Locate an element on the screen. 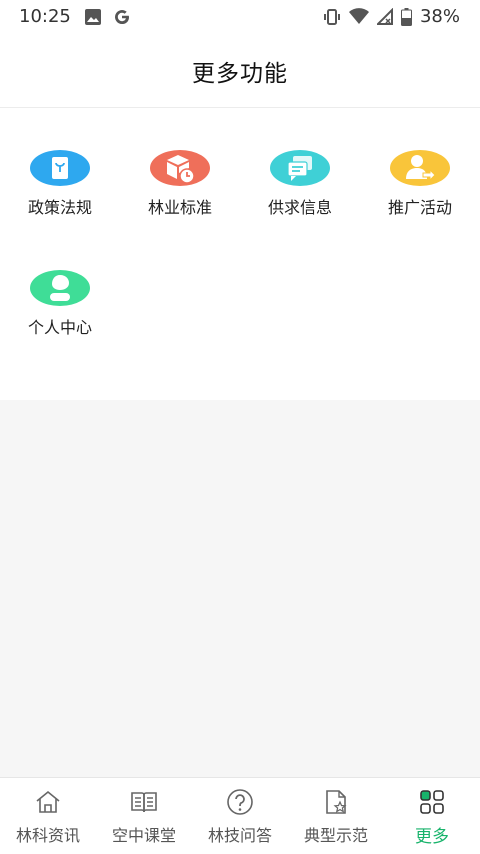 This screenshot has height=854, width=480. header: 更多功能 is located at coordinates (240, 71).